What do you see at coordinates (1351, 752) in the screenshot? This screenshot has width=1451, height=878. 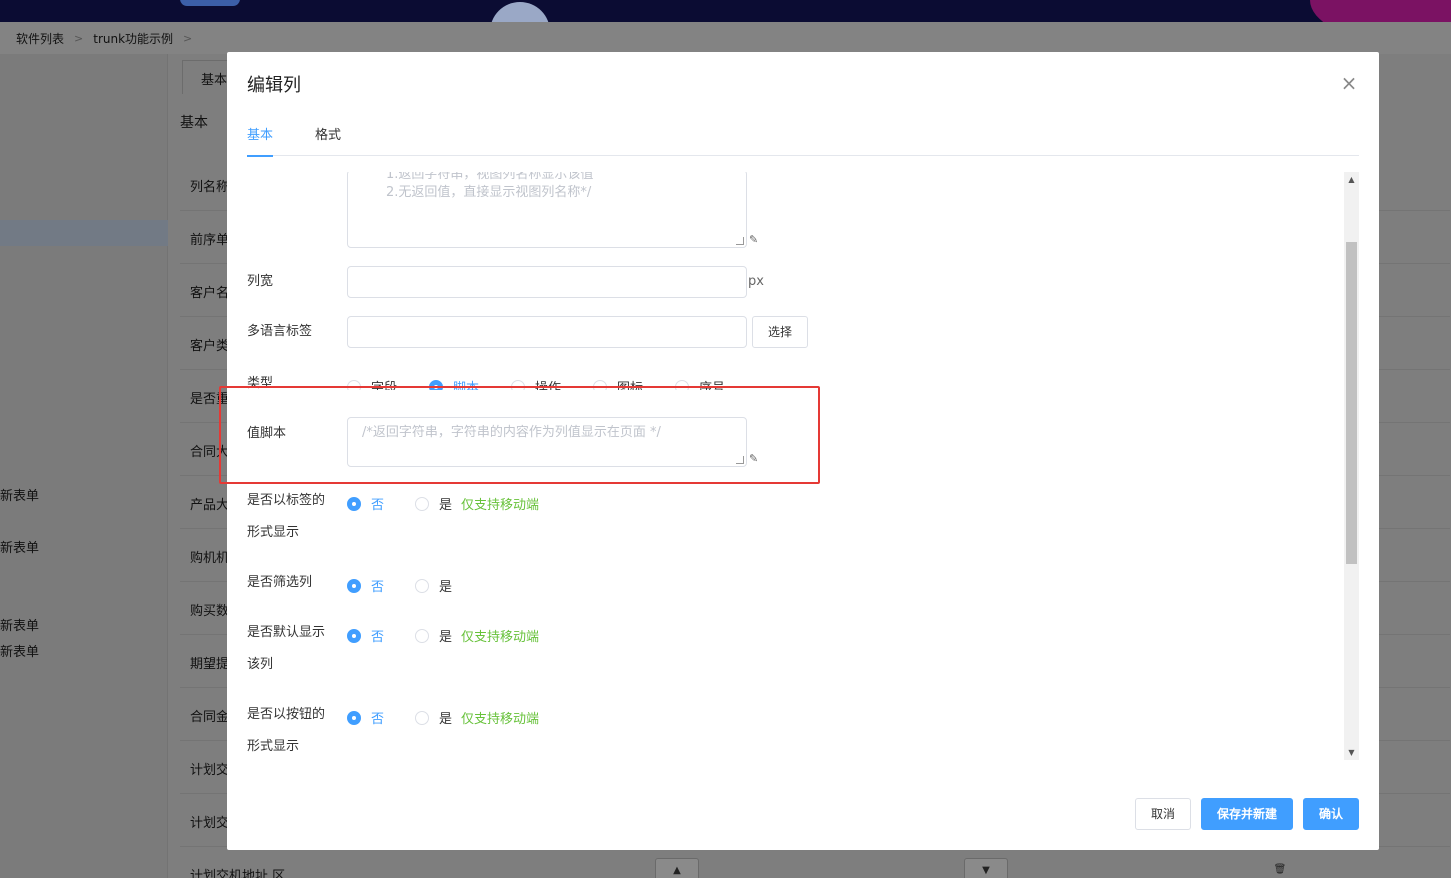 I see `scroll-down-arrow-icon: ▼` at bounding box center [1351, 752].